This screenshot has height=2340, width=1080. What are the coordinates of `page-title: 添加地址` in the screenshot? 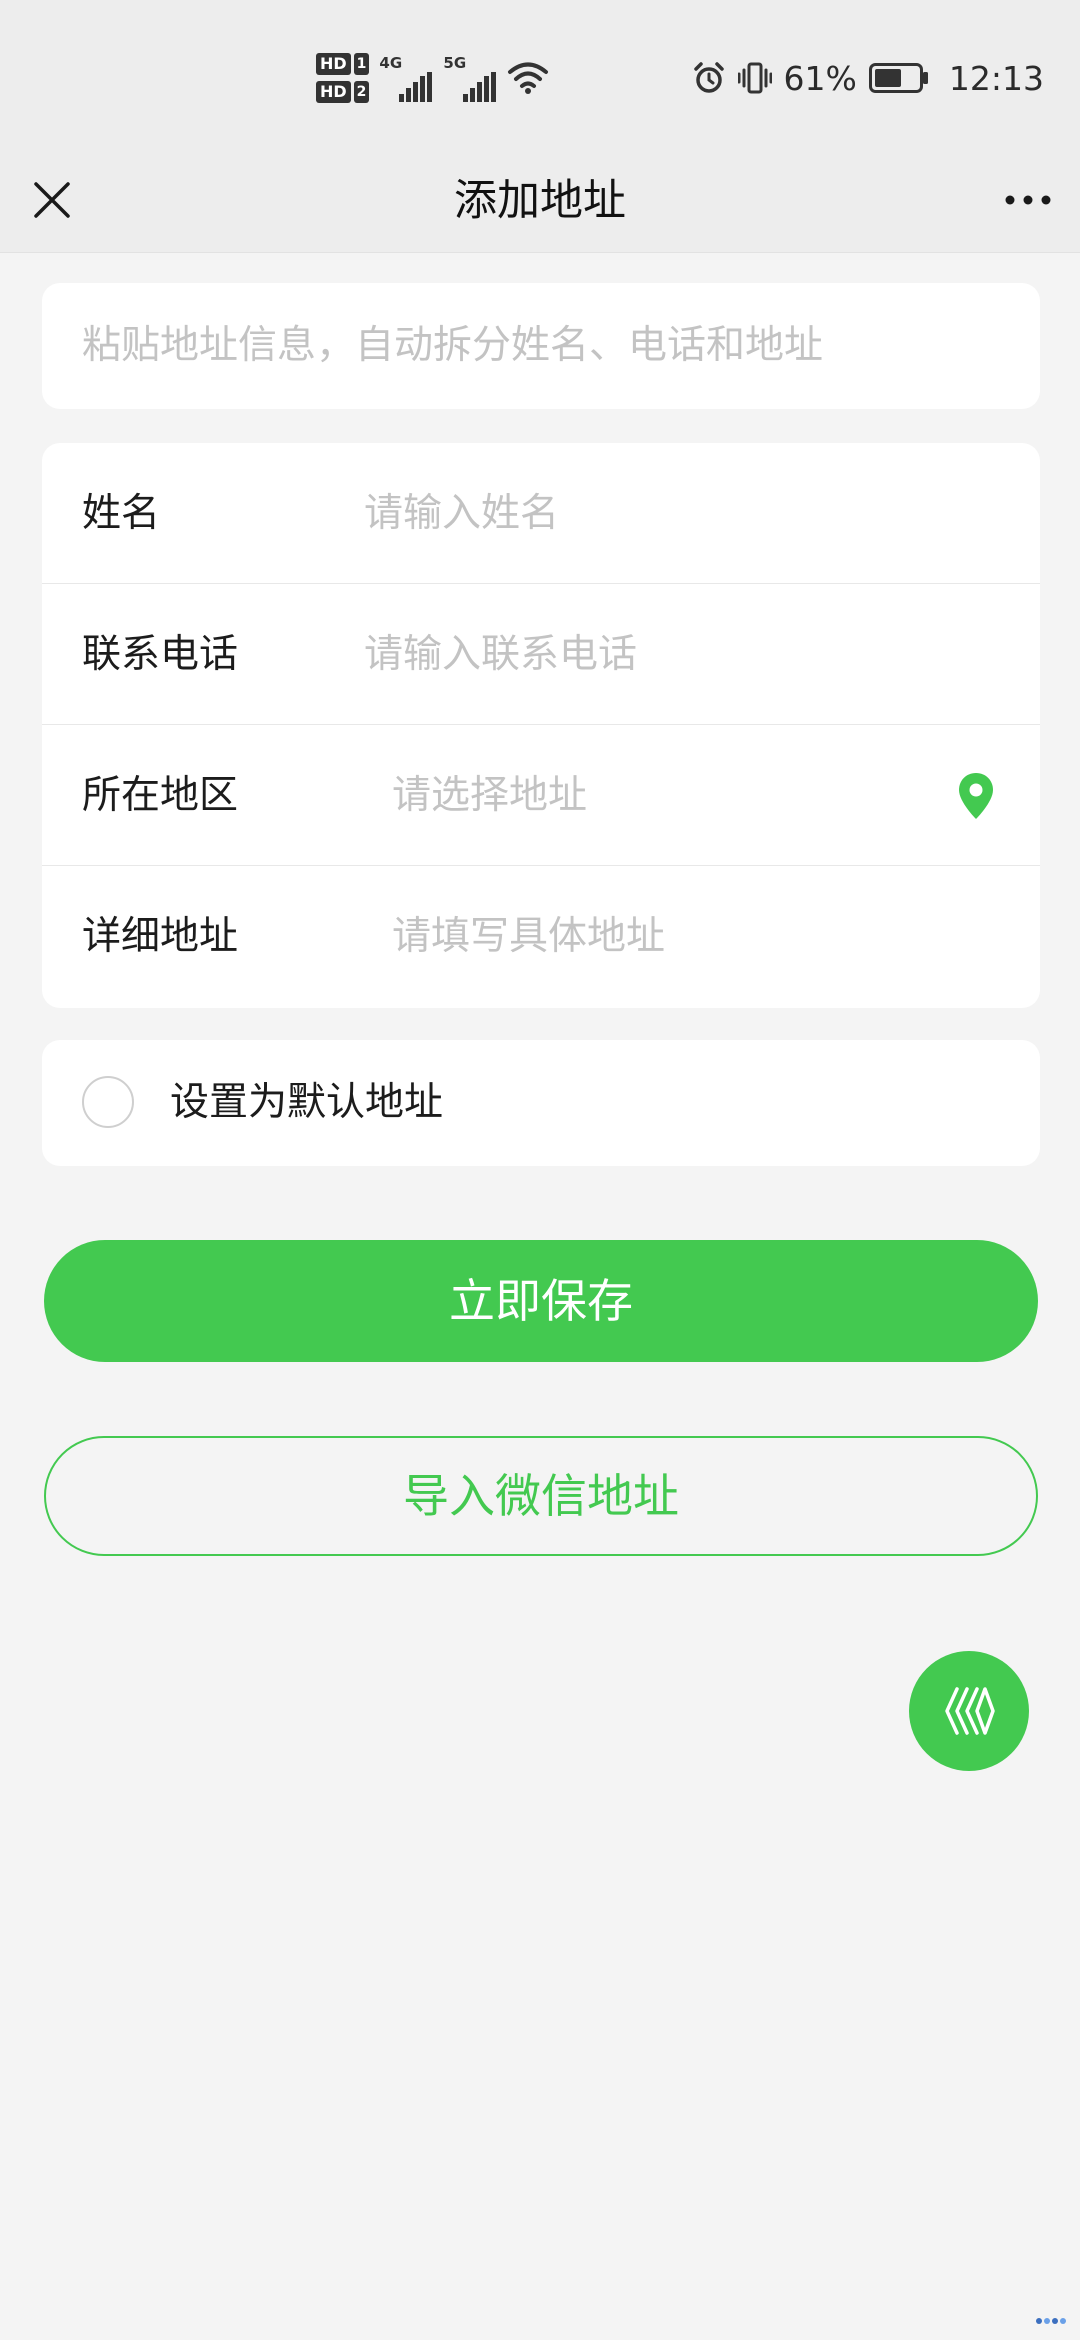 It's located at (540, 201).